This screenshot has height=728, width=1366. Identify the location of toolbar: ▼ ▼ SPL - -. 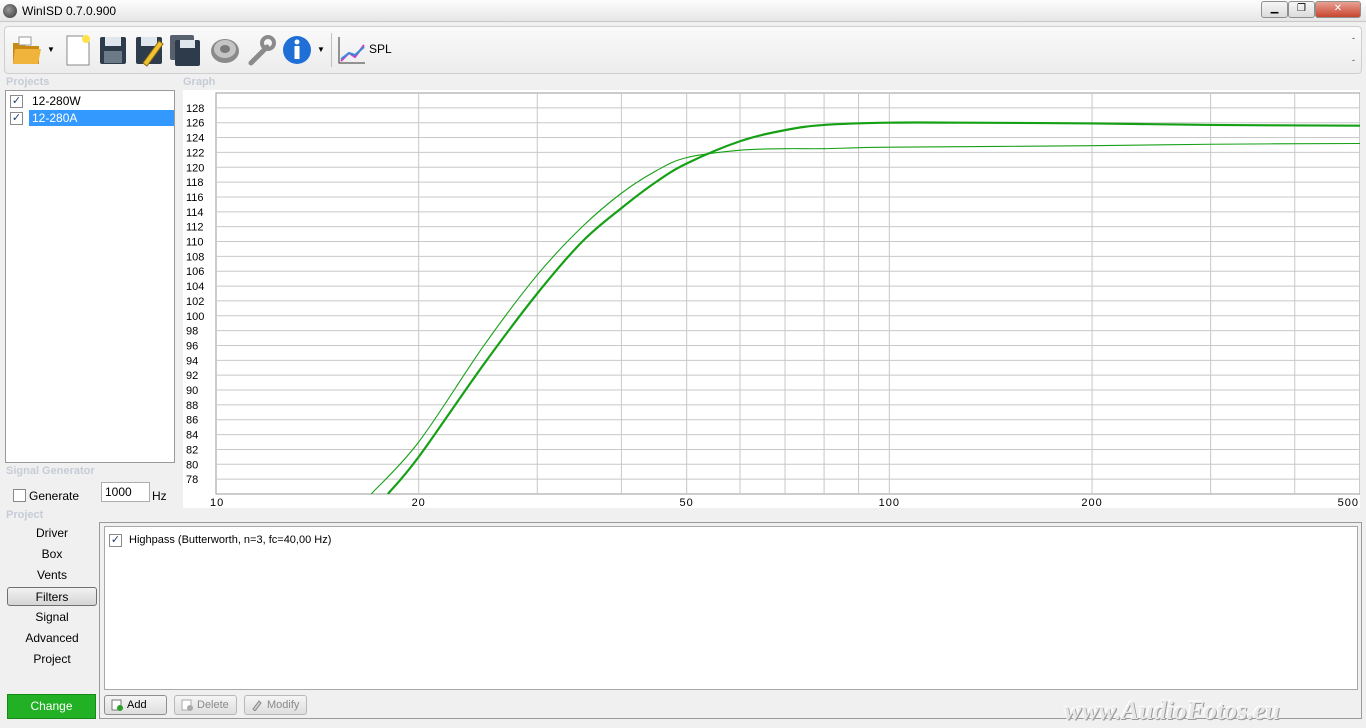
(683, 50).